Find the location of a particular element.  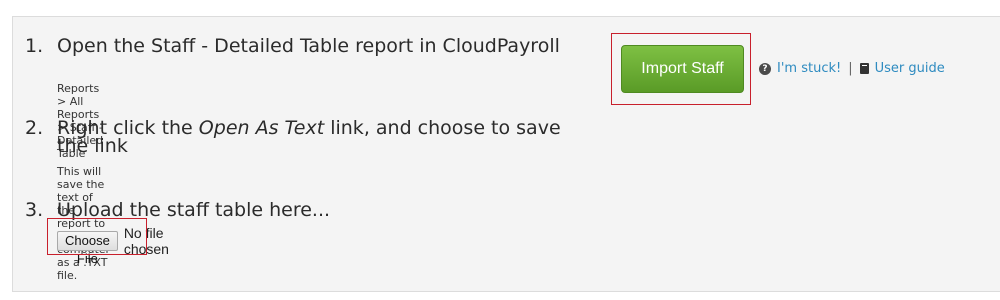

user-guide-link: User guide is located at coordinates (910, 68).